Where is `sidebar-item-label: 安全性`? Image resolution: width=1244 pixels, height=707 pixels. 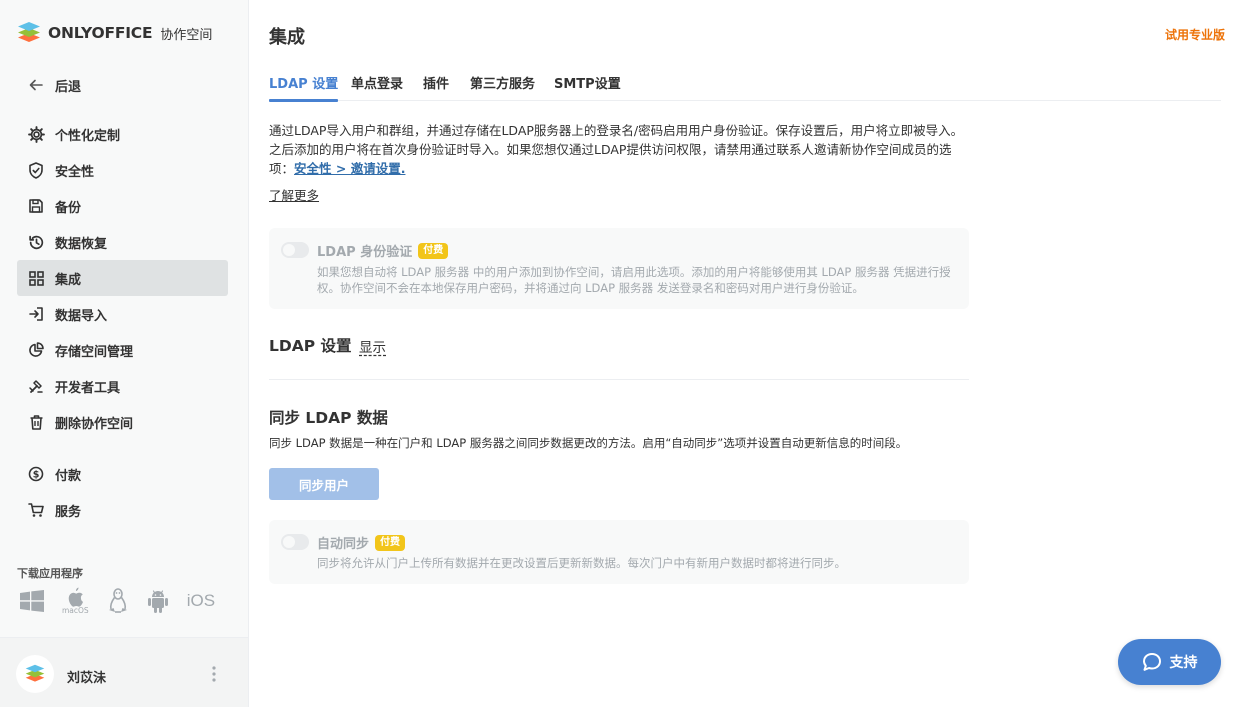
sidebar-item-label: 安全性 is located at coordinates (75, 172).